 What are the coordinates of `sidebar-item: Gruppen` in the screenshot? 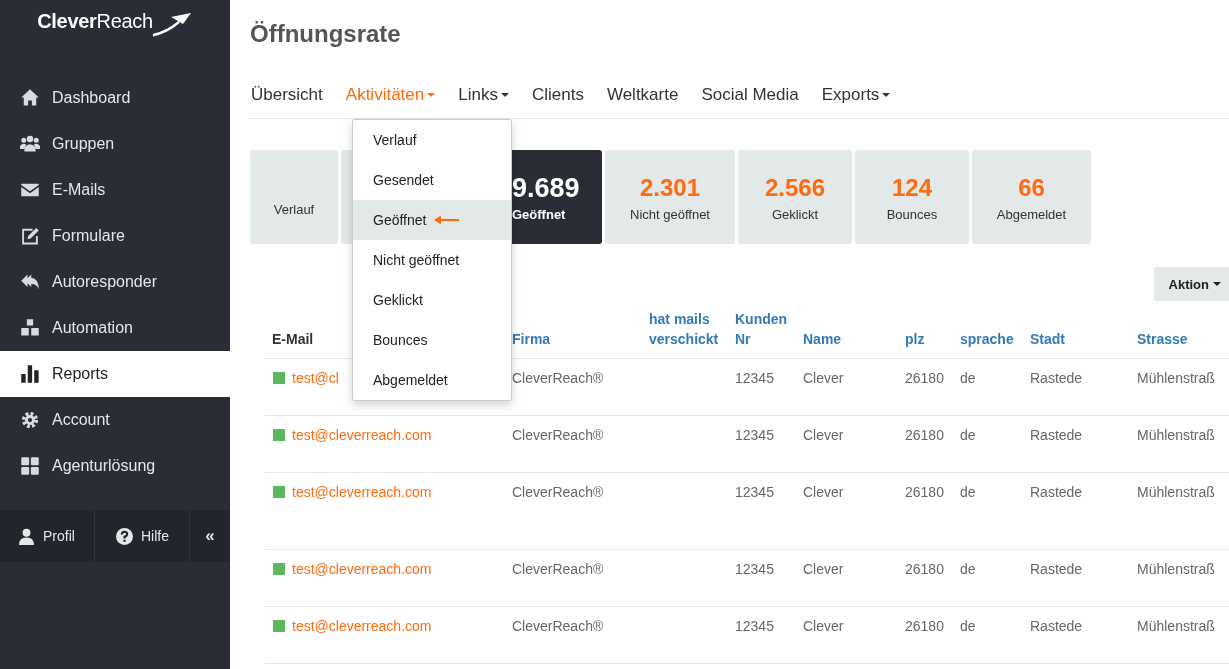 It's located at (115, 144).